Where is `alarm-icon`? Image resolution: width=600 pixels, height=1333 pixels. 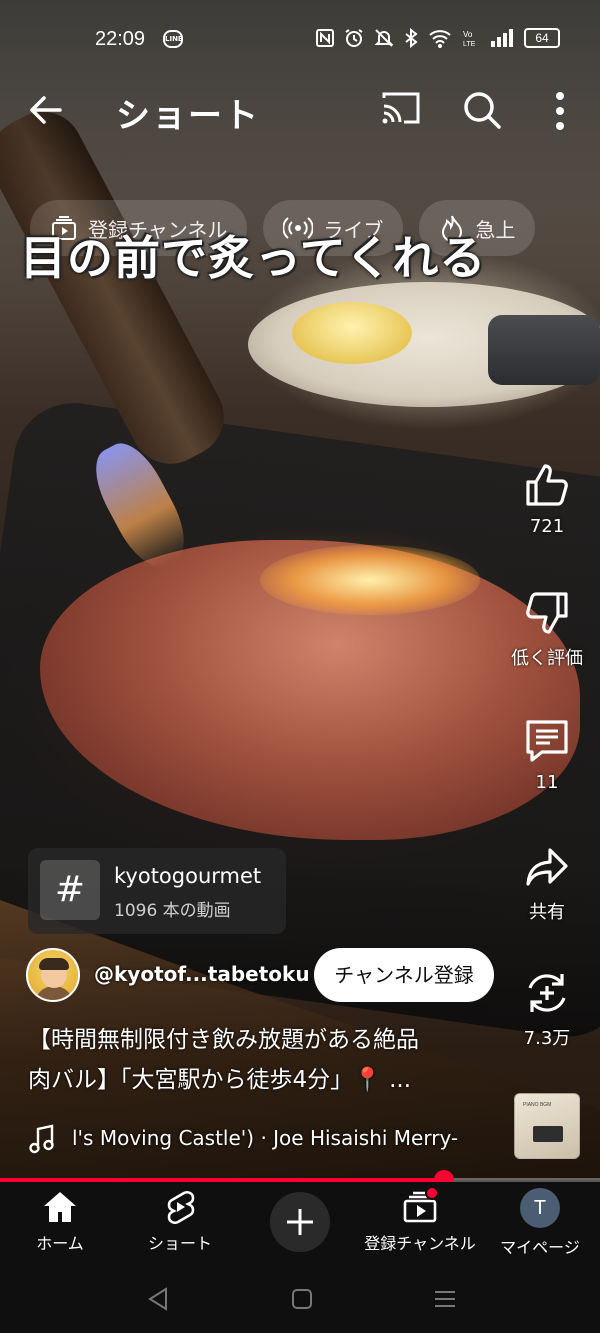 alarm-icon is located at coordinates (354, 38).